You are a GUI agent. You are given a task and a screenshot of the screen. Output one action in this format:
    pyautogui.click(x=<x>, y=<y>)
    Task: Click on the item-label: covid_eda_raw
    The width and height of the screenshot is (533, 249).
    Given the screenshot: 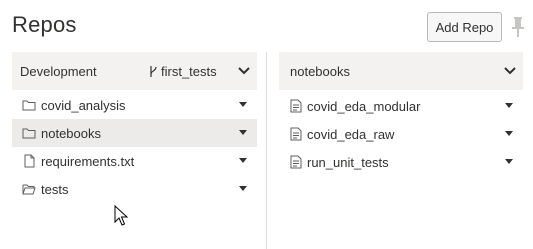 What is the action you would take?
    pyautogui.click(x=351, y=134)
    